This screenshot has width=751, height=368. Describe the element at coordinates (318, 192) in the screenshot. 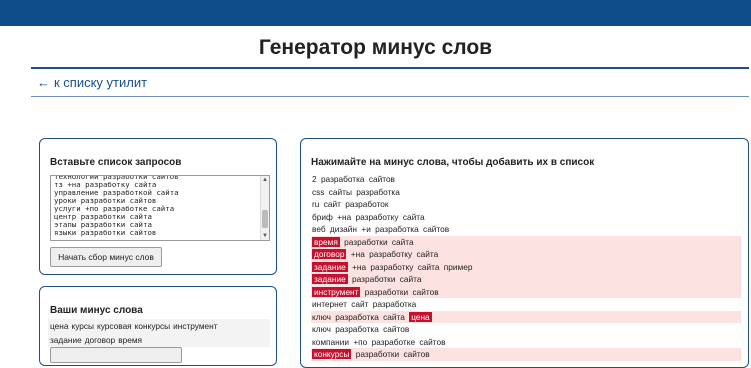

I see `phrase-word: css` at that location.